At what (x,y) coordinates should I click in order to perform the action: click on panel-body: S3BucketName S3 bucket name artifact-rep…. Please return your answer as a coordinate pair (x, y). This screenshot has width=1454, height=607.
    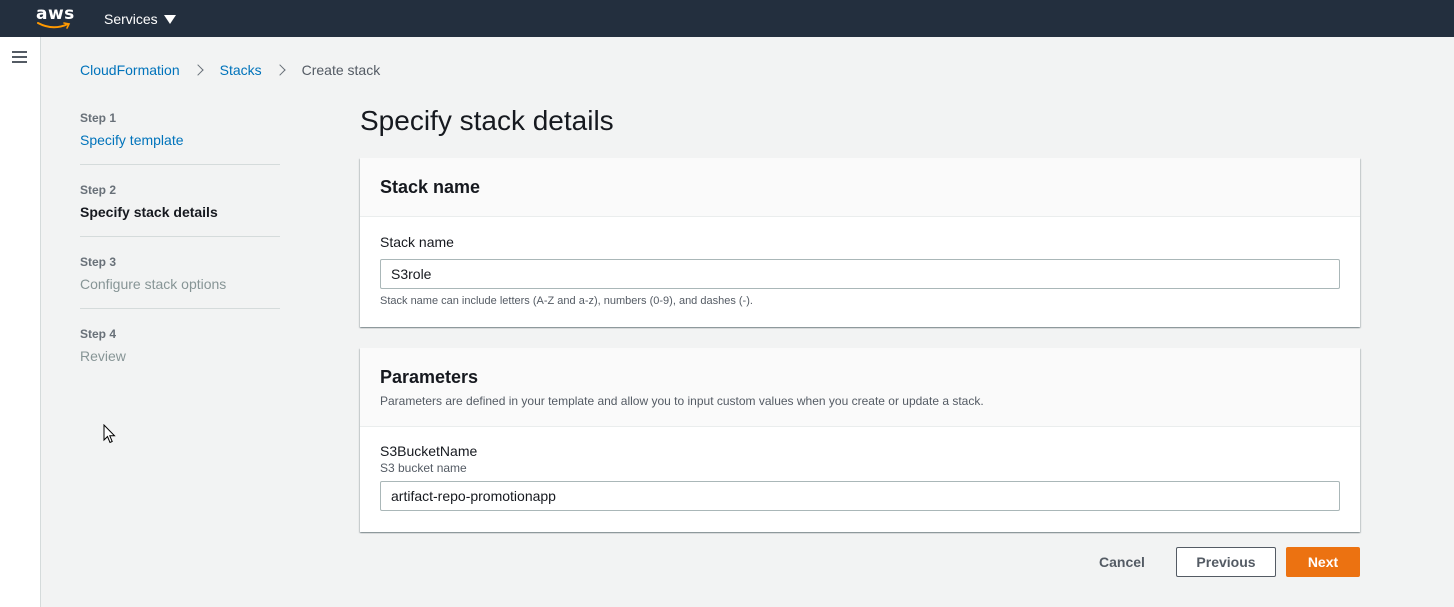
    Looking at the image, I should click on (860, 469).